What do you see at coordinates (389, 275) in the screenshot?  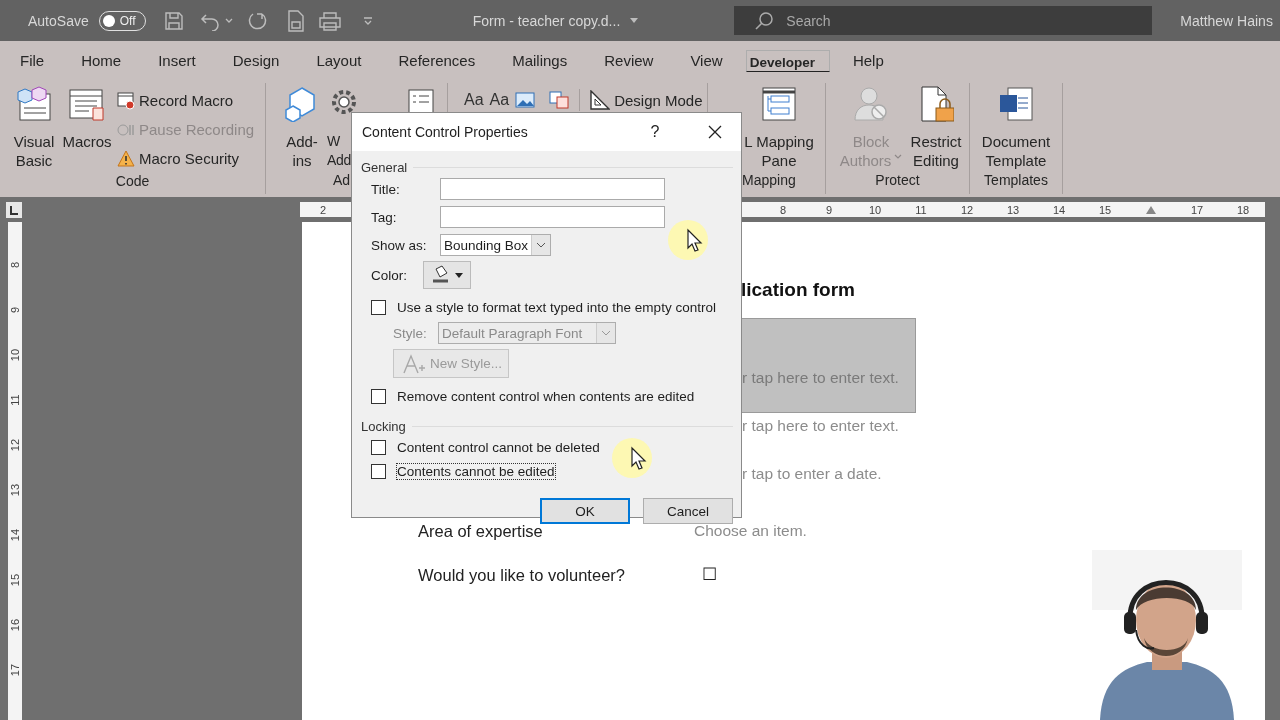 I see `field-label: Color:` at bounding box center [389, 275].